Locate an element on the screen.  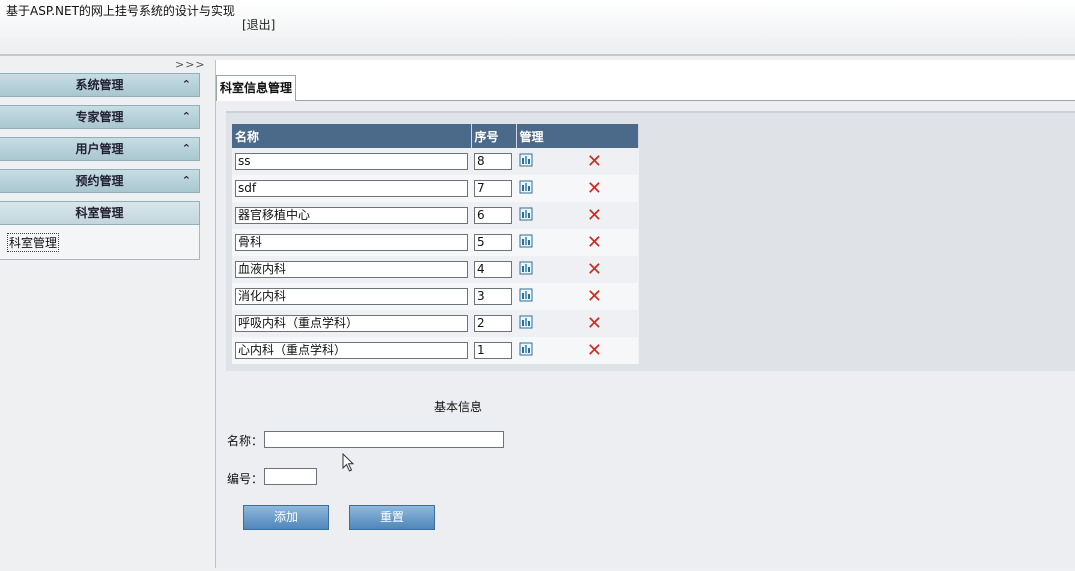
sidebar-item-users: 用户管理 ⌃ is located at coordinates (100, 149).